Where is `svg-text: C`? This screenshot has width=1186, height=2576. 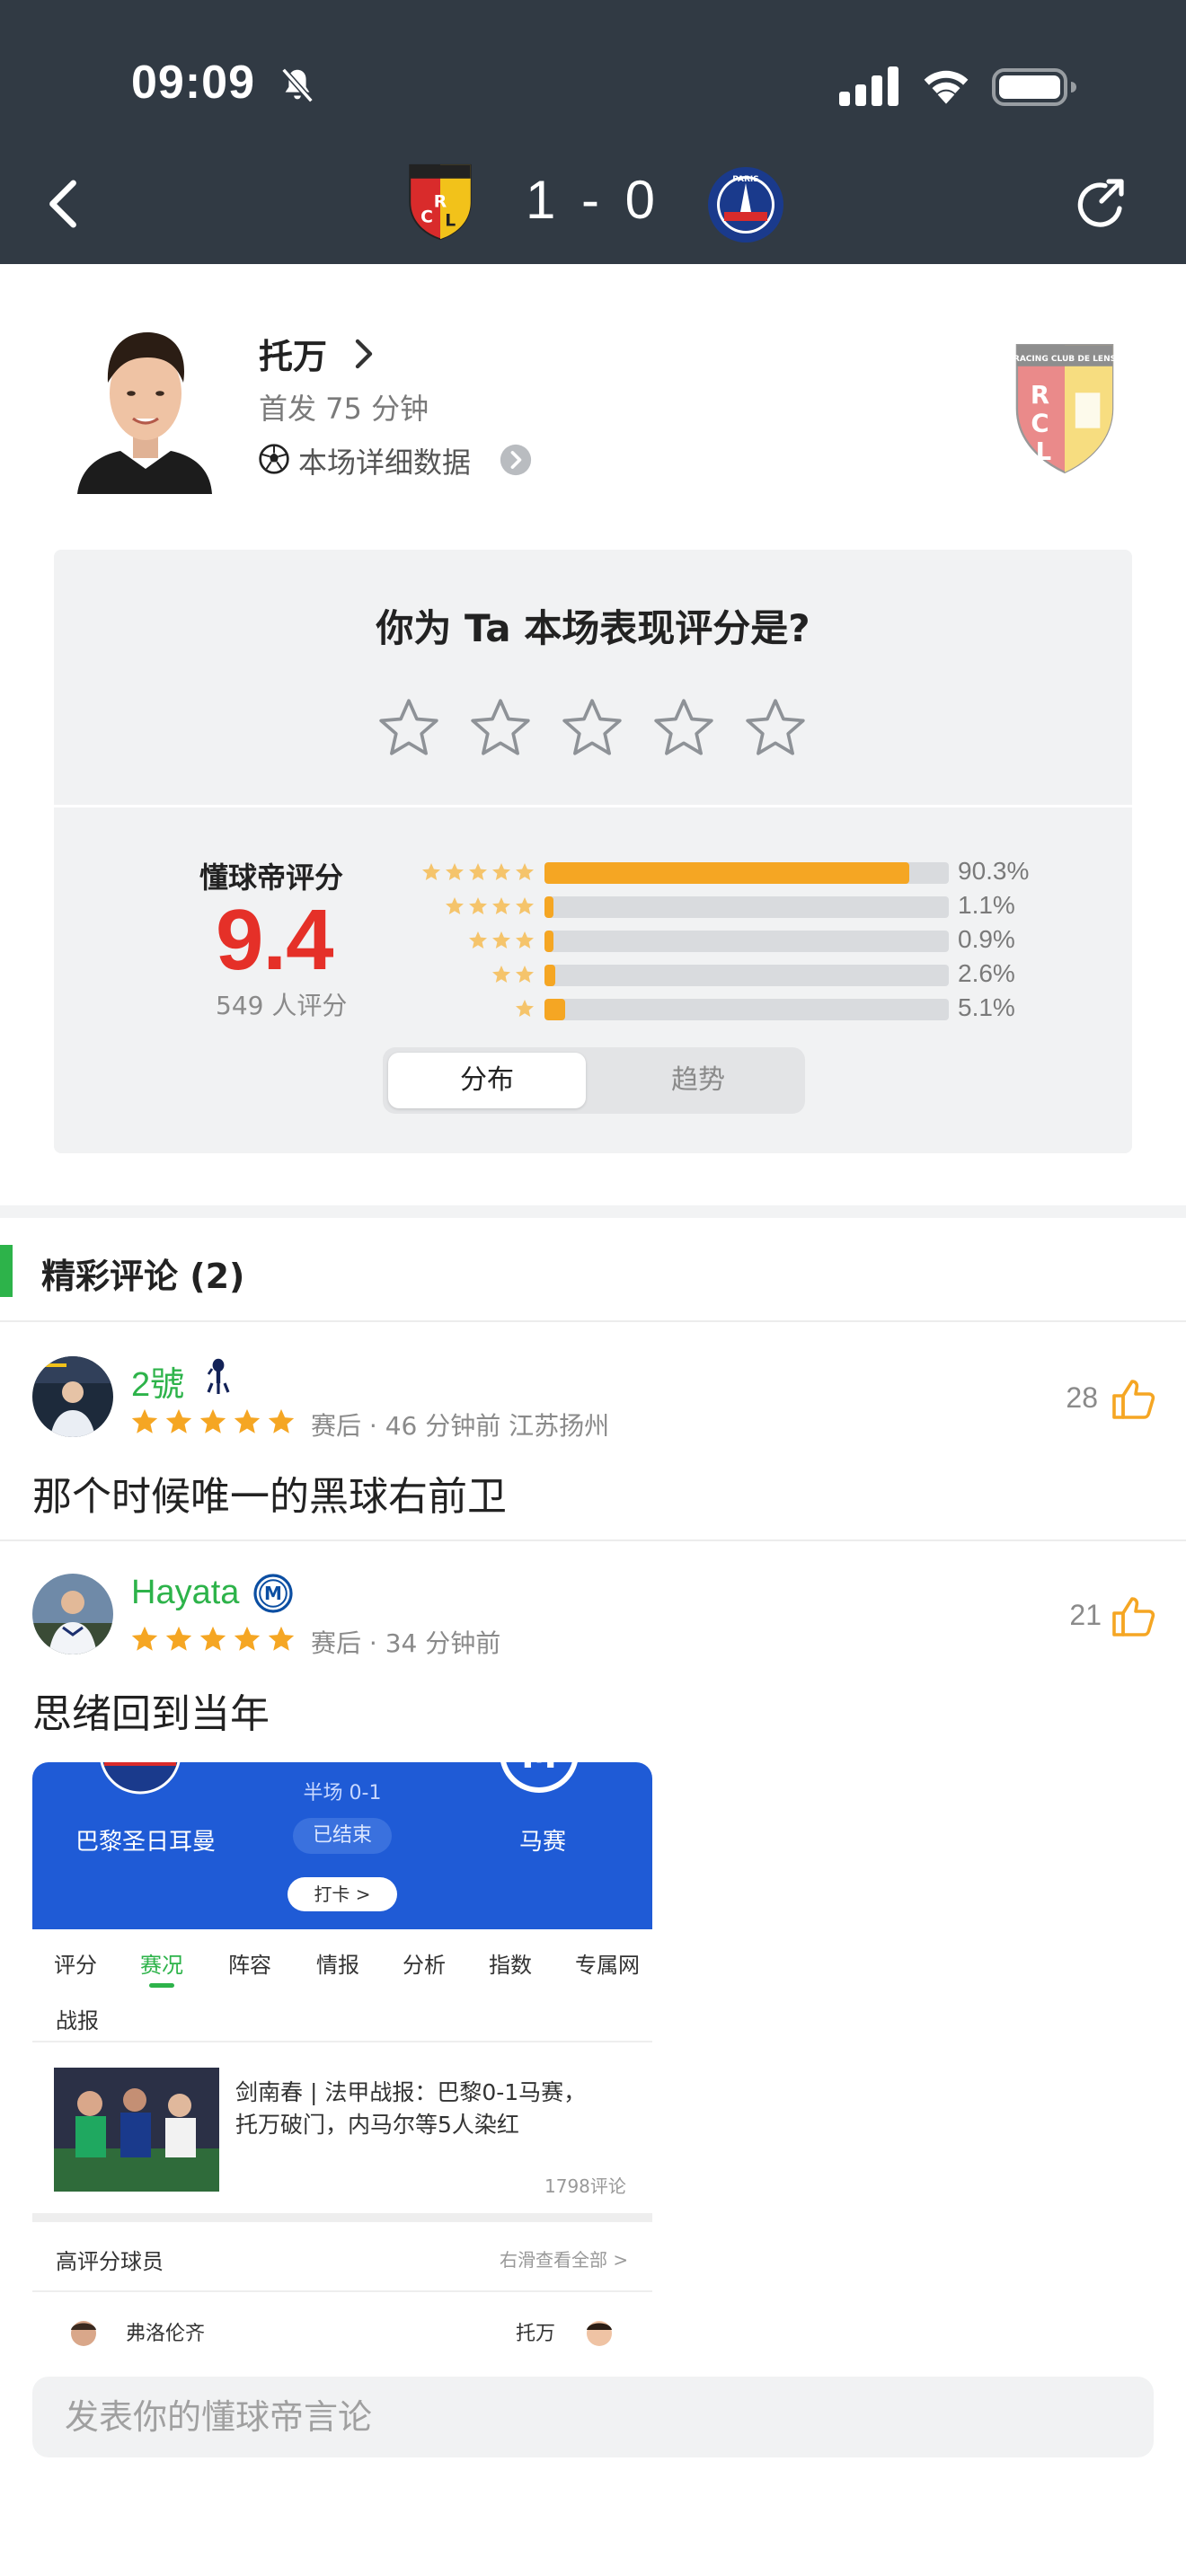
svg-text: C is located at coordinates (1040, 424).